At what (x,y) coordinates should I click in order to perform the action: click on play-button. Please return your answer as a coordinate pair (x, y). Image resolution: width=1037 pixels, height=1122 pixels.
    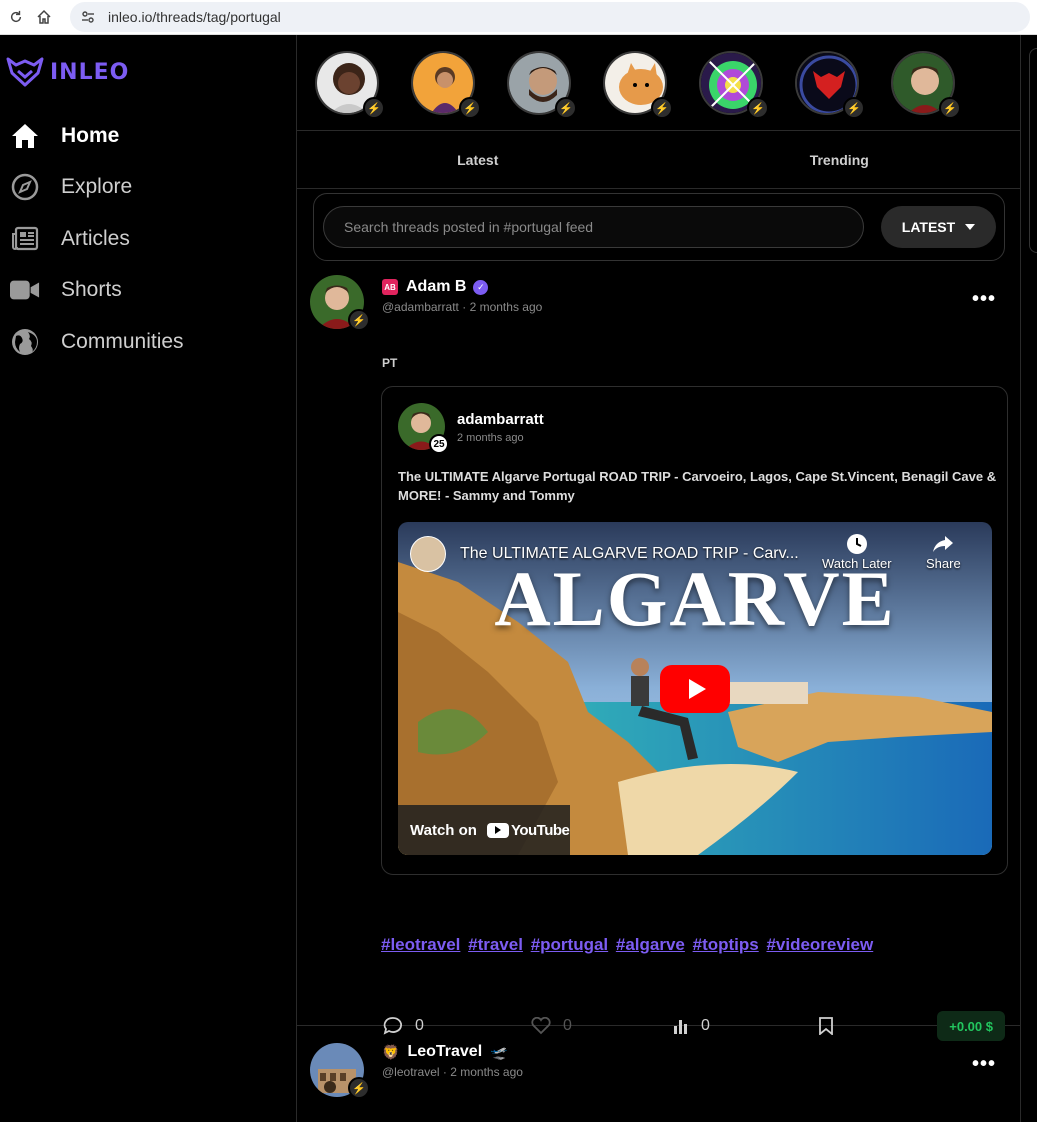
    Looking at the image, I should click on (695, 689).